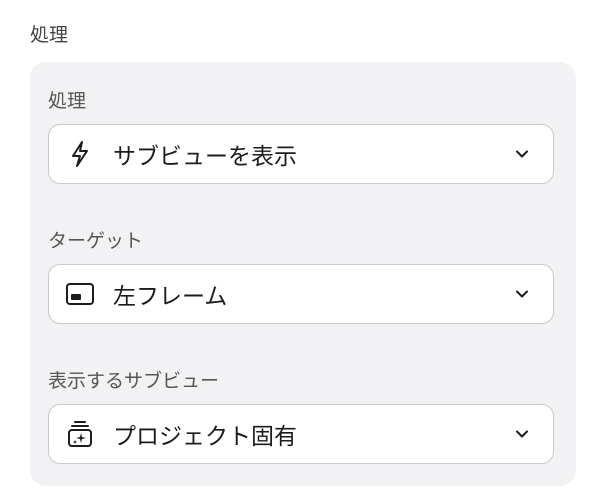 Image resolution: width=600 pixels, height=502 pixels. What do you see at coordinates (301, 294) in the screenshot?
I see `target-select: 左フレーム` at bounding box center [301, 294].